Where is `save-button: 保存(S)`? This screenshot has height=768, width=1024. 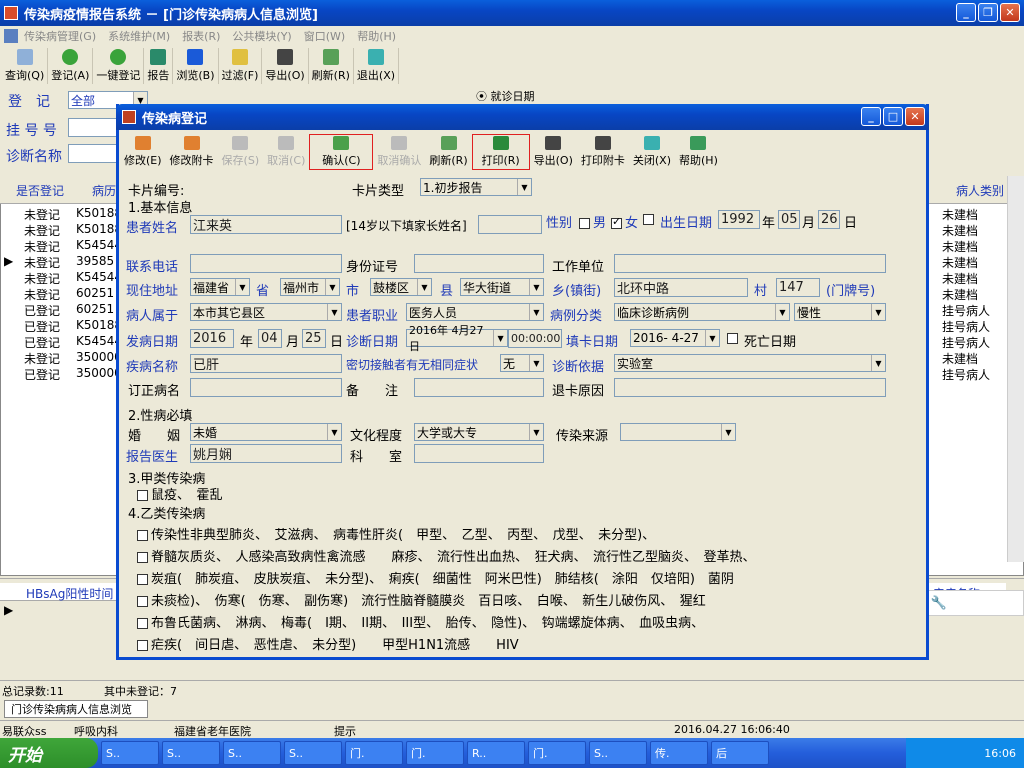
save-button: 保存(S) is located at coordinates (241, 152).